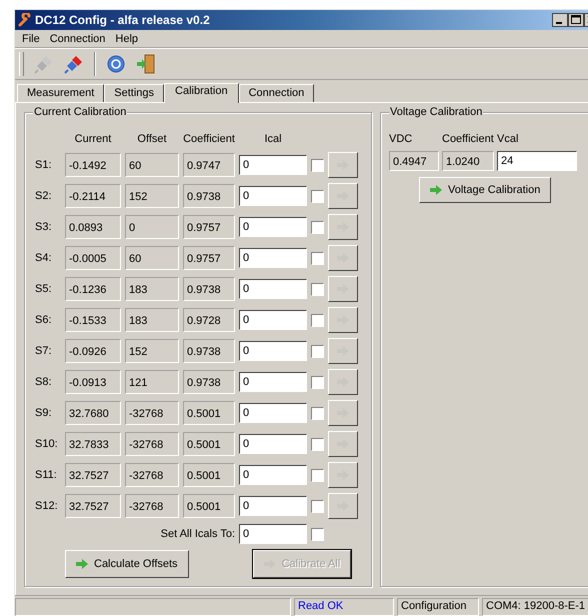  I want to click on tab: Measurement, so click(60, 93).